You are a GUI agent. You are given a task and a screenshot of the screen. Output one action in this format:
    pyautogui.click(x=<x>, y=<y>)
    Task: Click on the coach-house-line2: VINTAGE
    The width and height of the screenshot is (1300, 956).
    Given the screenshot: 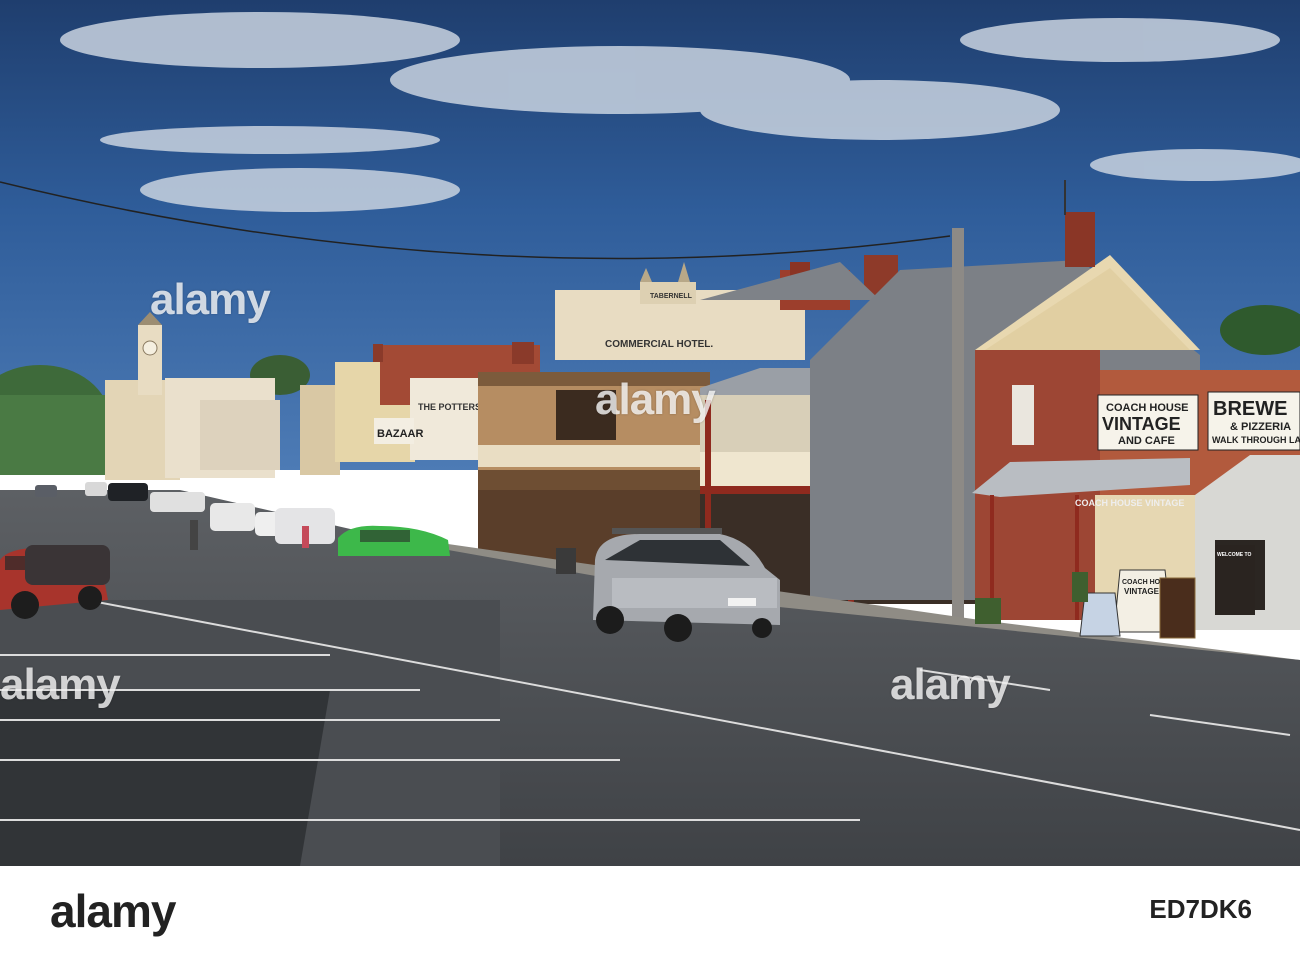 What is the action you would take?
    pyautogui.click(x=1141, y=424)
    